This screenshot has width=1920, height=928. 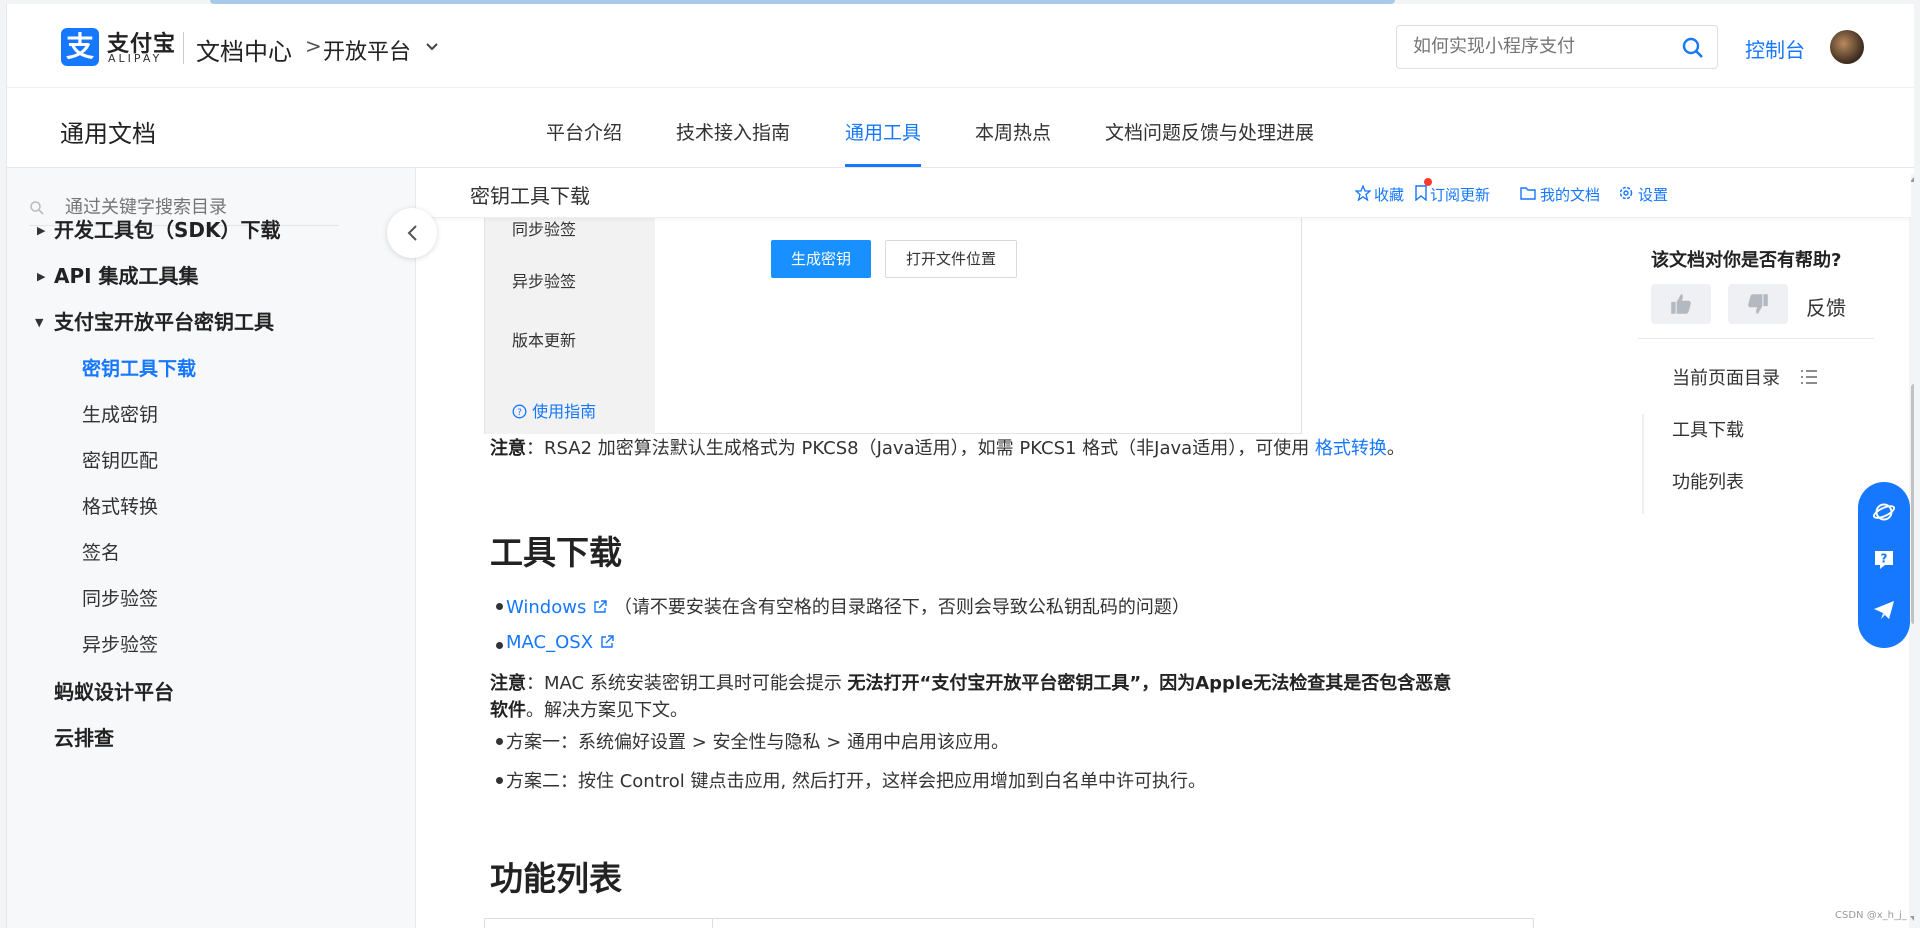 I want to click on bookmark-icon, so click(x=1421, y=193).